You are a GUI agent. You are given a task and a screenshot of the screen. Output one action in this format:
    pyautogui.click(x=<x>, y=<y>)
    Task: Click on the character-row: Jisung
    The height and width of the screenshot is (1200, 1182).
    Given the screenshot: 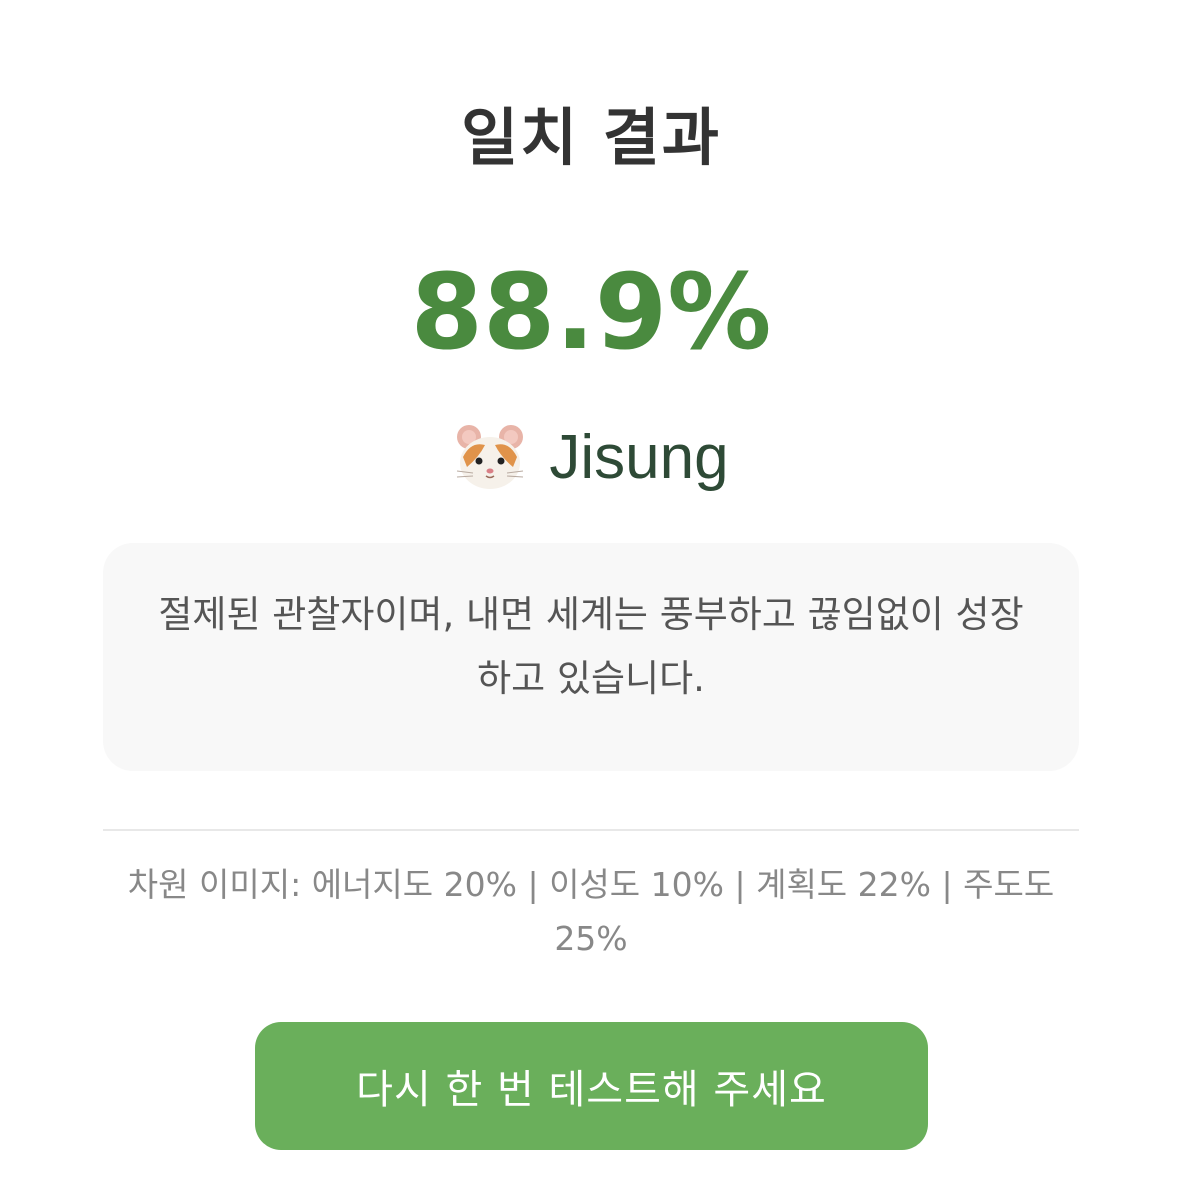 What is the action you would take?
    pyautogui.click(x=591, y=458)
    